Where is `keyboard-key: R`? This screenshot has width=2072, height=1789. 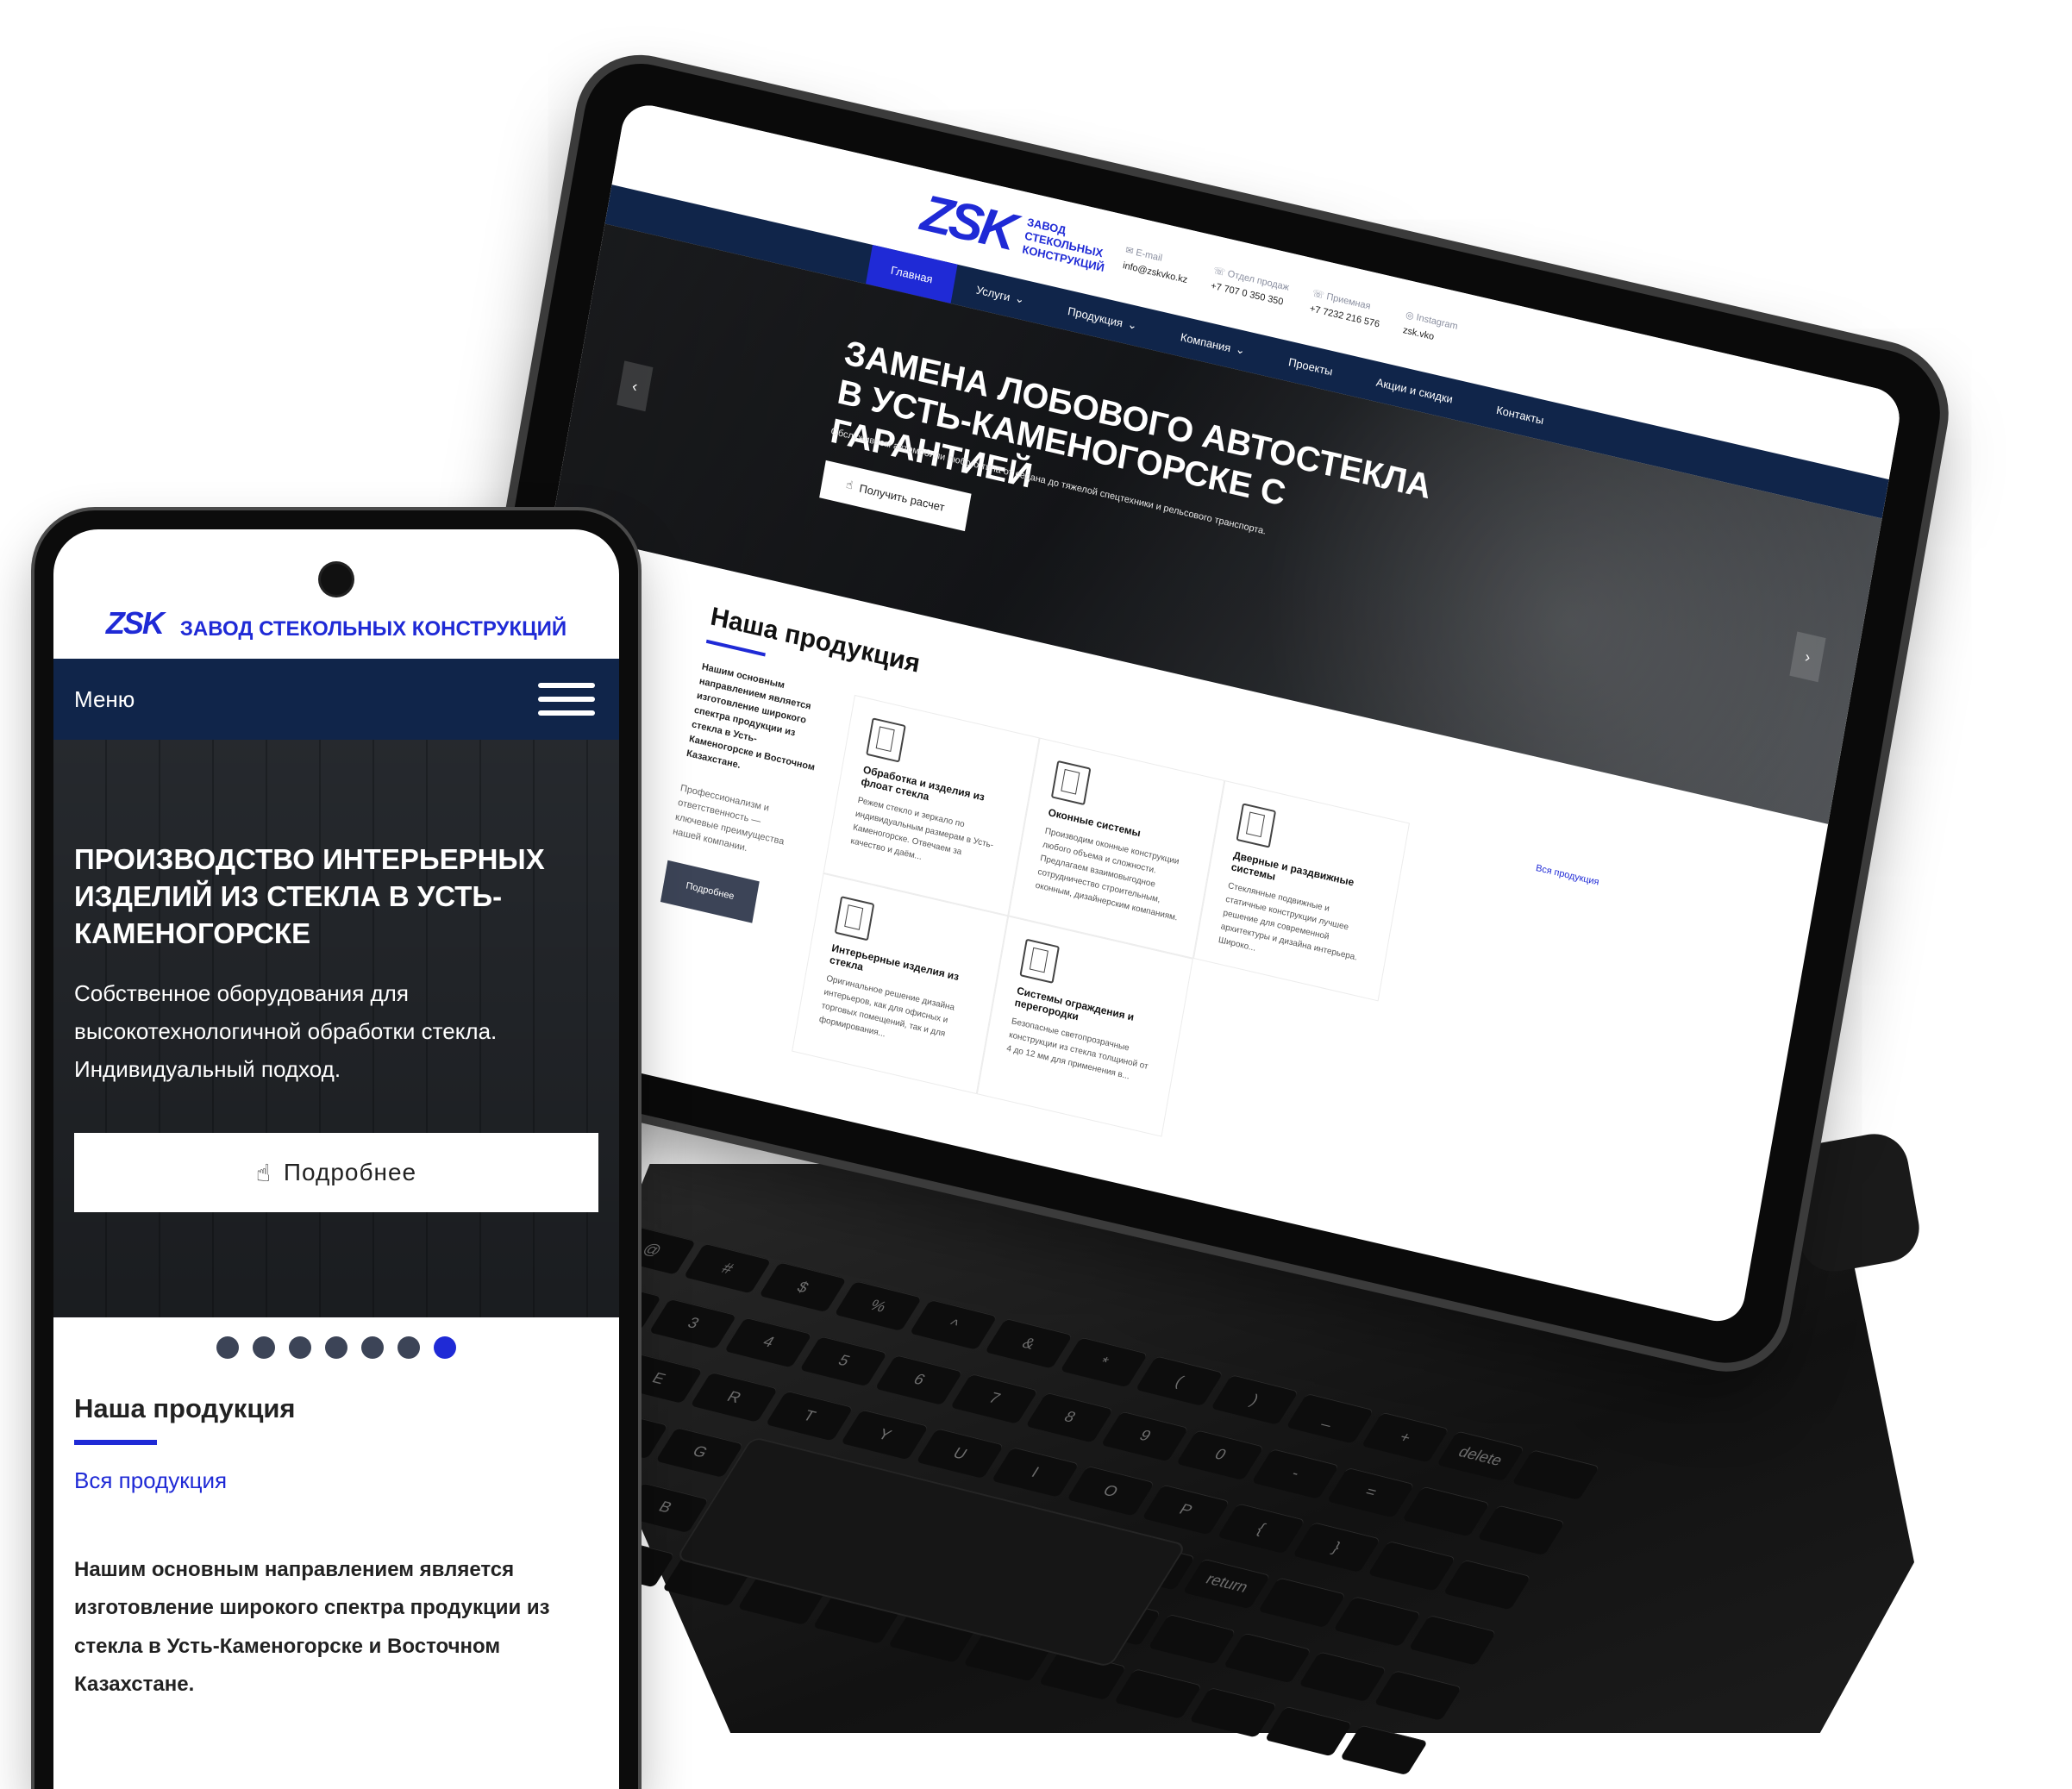
keyboard-key: R is located at coordinates (734, 1397).